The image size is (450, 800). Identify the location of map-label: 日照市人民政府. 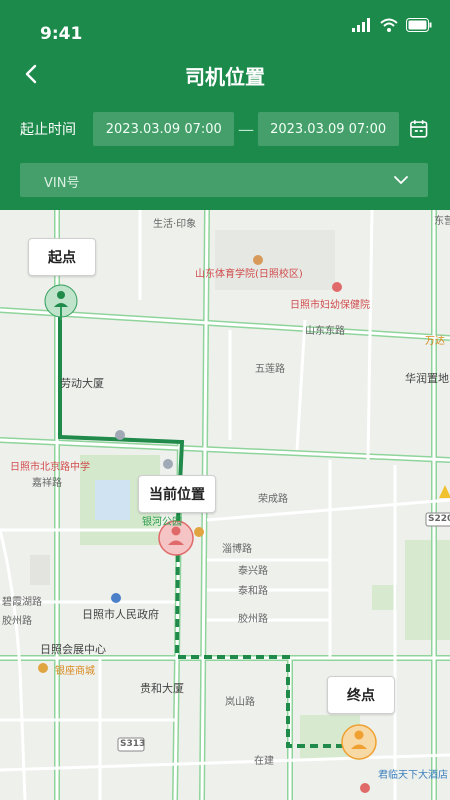
(120, 614).